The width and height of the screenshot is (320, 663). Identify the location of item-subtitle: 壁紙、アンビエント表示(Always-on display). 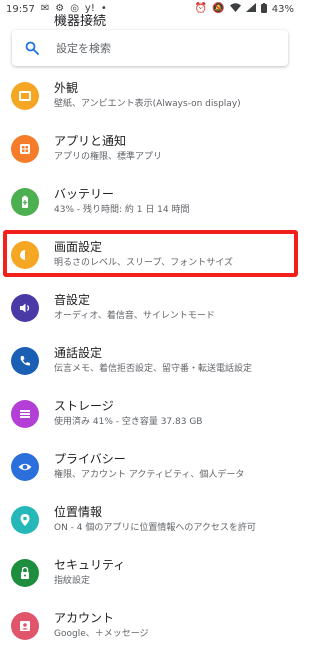
(147, 104).